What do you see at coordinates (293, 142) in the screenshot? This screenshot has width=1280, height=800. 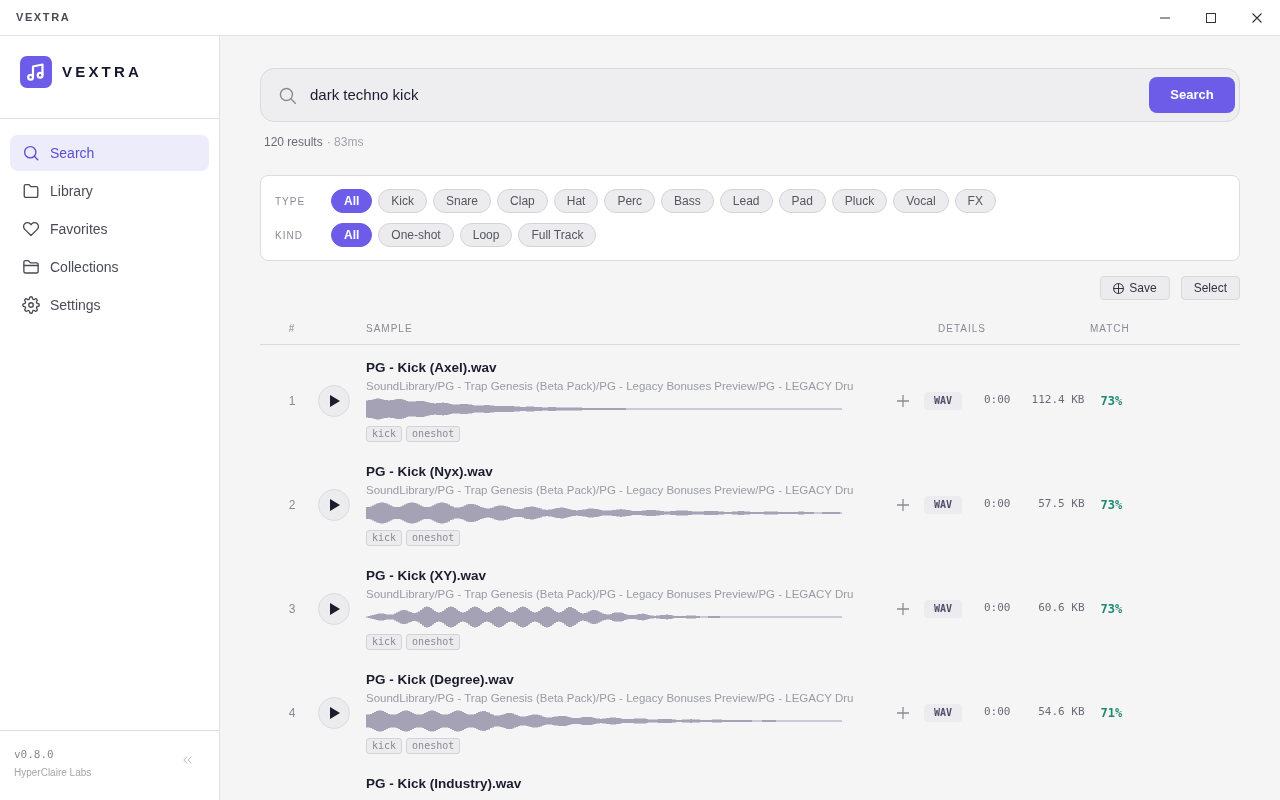 I see `result-count: 120 results` at bounding box center [293, 142].